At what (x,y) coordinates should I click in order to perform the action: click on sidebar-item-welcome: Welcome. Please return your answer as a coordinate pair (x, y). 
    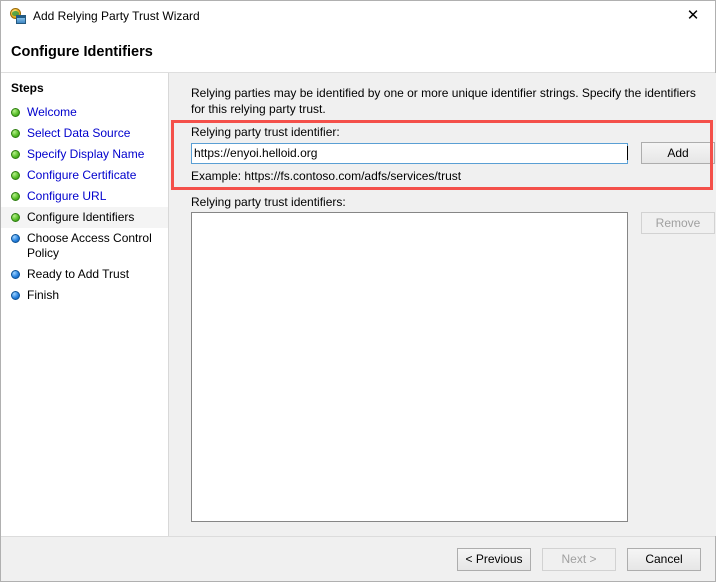
    Looking at the image, I should click on (84, 112).